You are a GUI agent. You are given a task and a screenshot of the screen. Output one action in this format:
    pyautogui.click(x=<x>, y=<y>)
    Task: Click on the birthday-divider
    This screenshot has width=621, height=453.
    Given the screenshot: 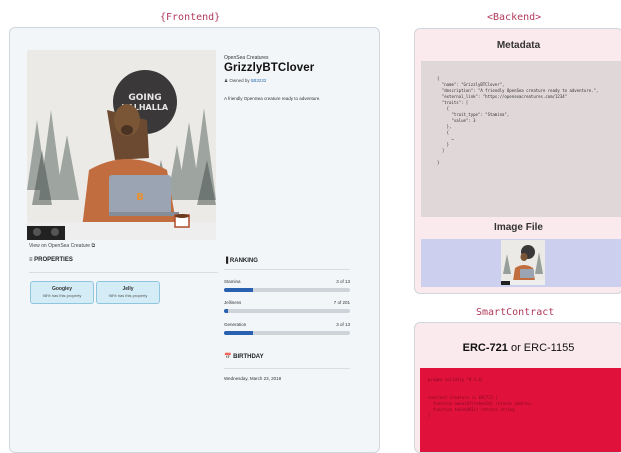 What is the action you would take?
    pyautogui.click(x=287, y=368)
    